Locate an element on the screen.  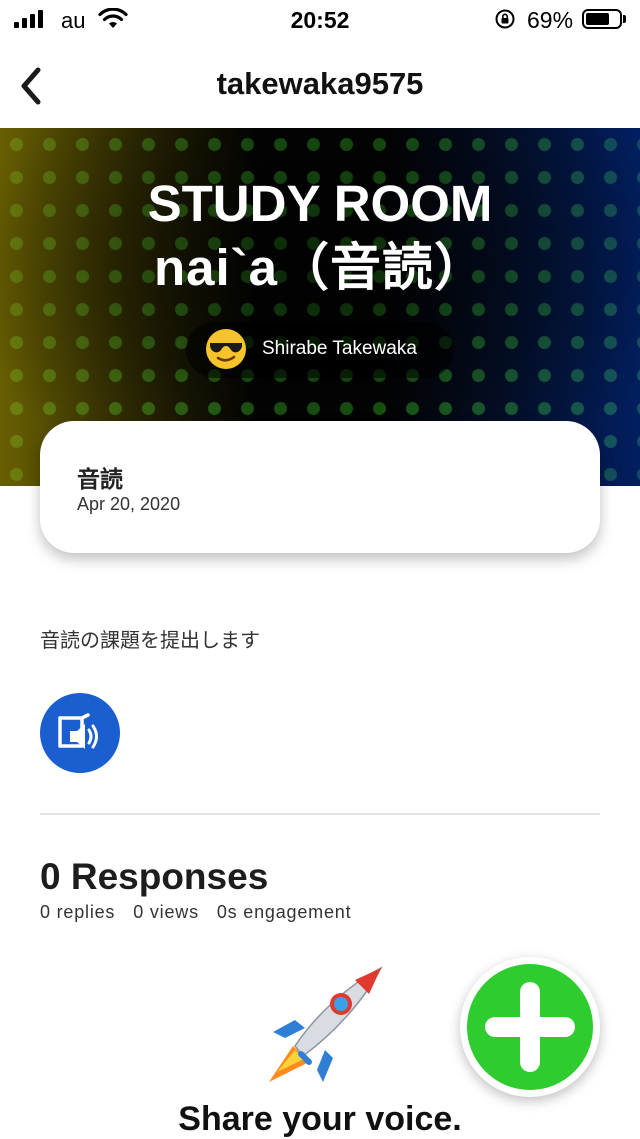
response-stats: 0 replies 0 views 0s engagement is located at coordinates (195, 912).